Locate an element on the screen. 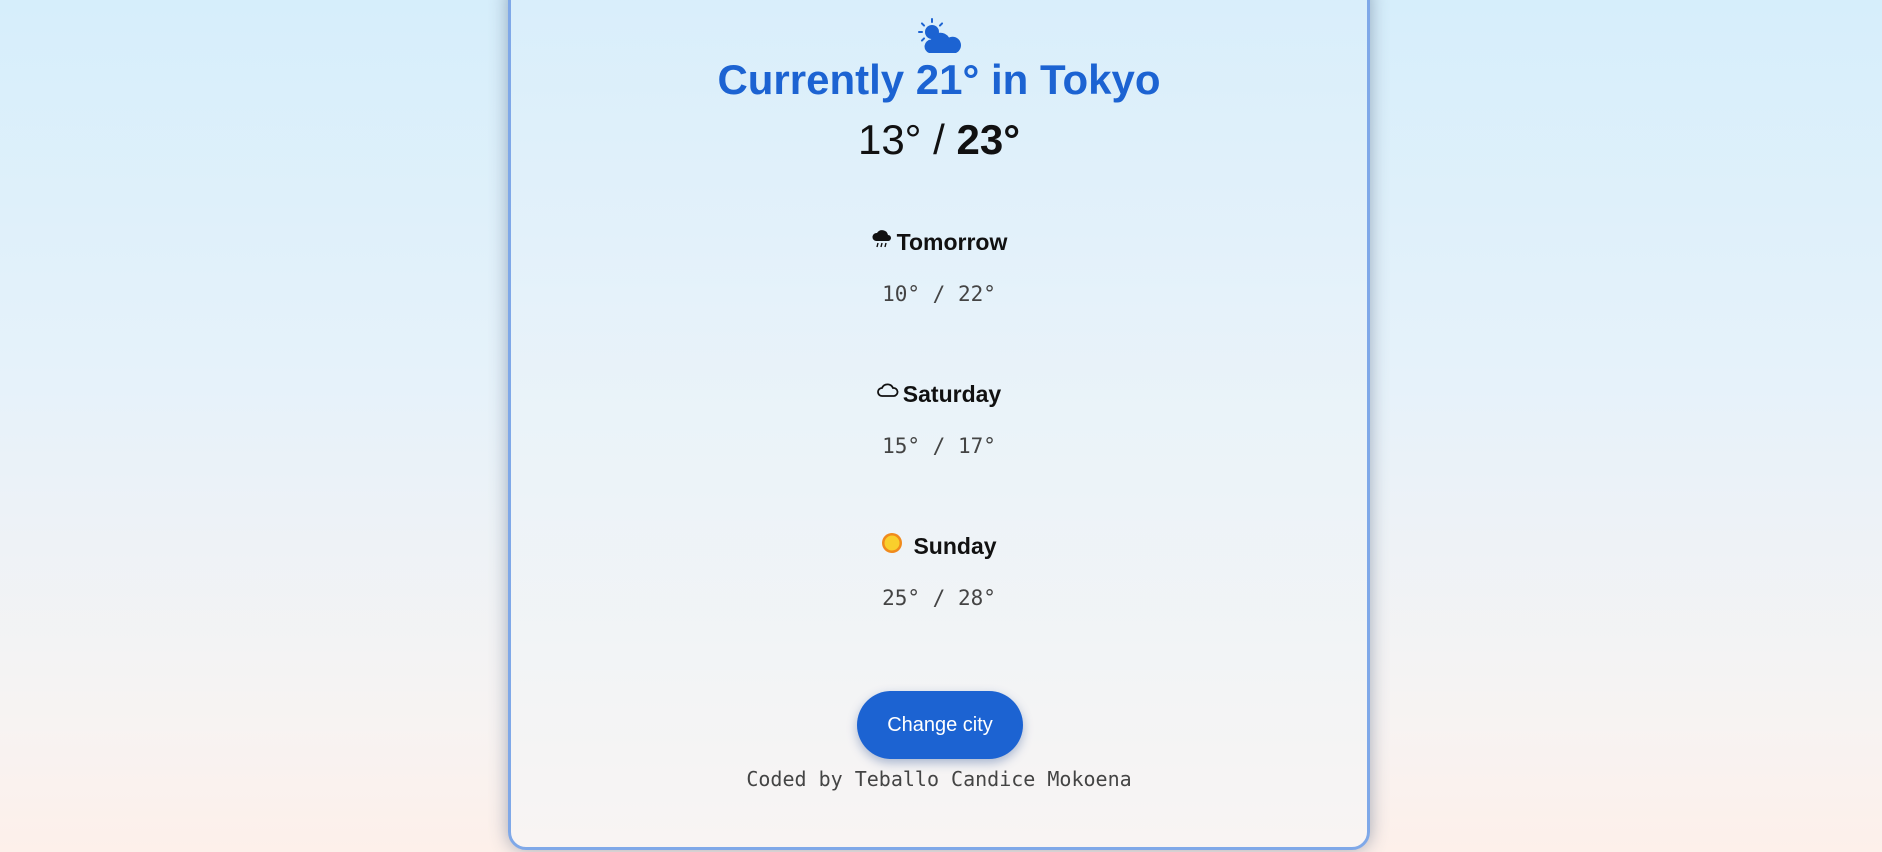  current-weather-headline: Currently 21° in Tokyo is located at coordinates (939, 79).